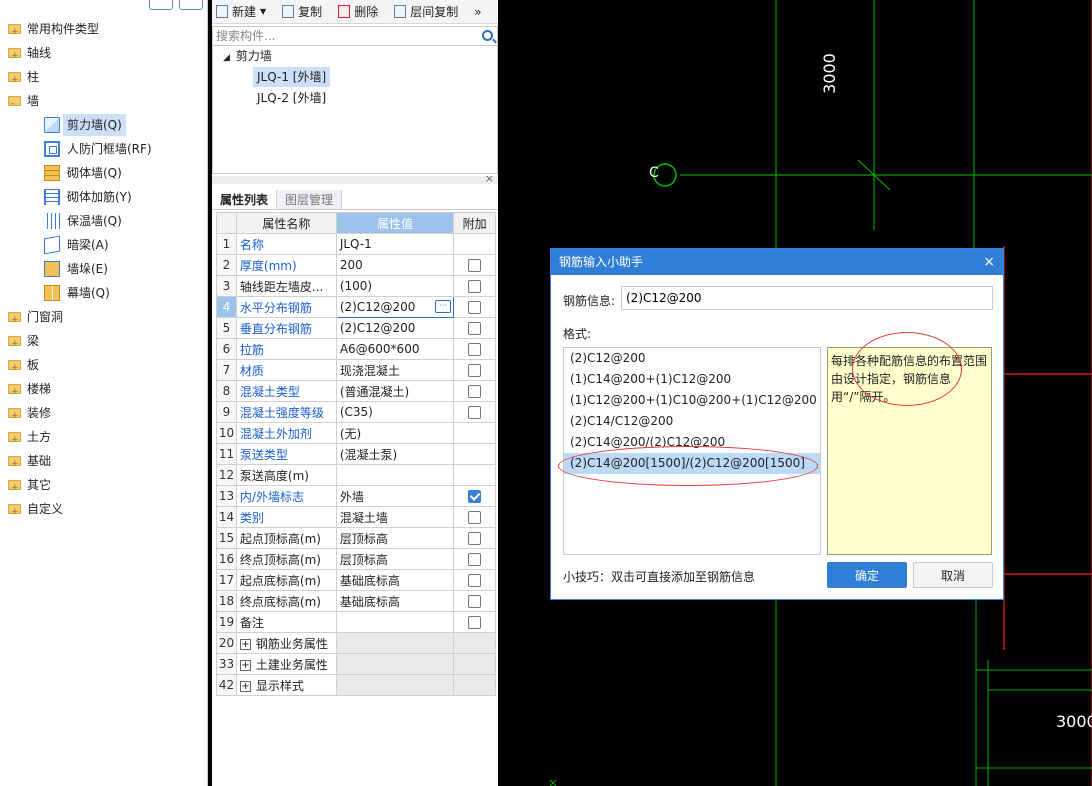 The width and height of the screenshot is (1092, 786). Describe the element at coordinates (83, 221) in the screenshot. I see `tree-item: 保温墙(Q)` at that location.